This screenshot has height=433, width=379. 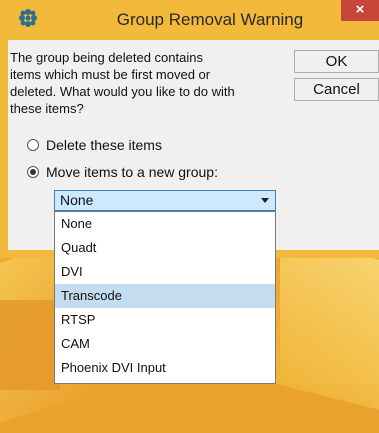 What do you see at coordinates (28, 18) in the screenshot?
I see `app-icon` at bounding box center [28, 18].